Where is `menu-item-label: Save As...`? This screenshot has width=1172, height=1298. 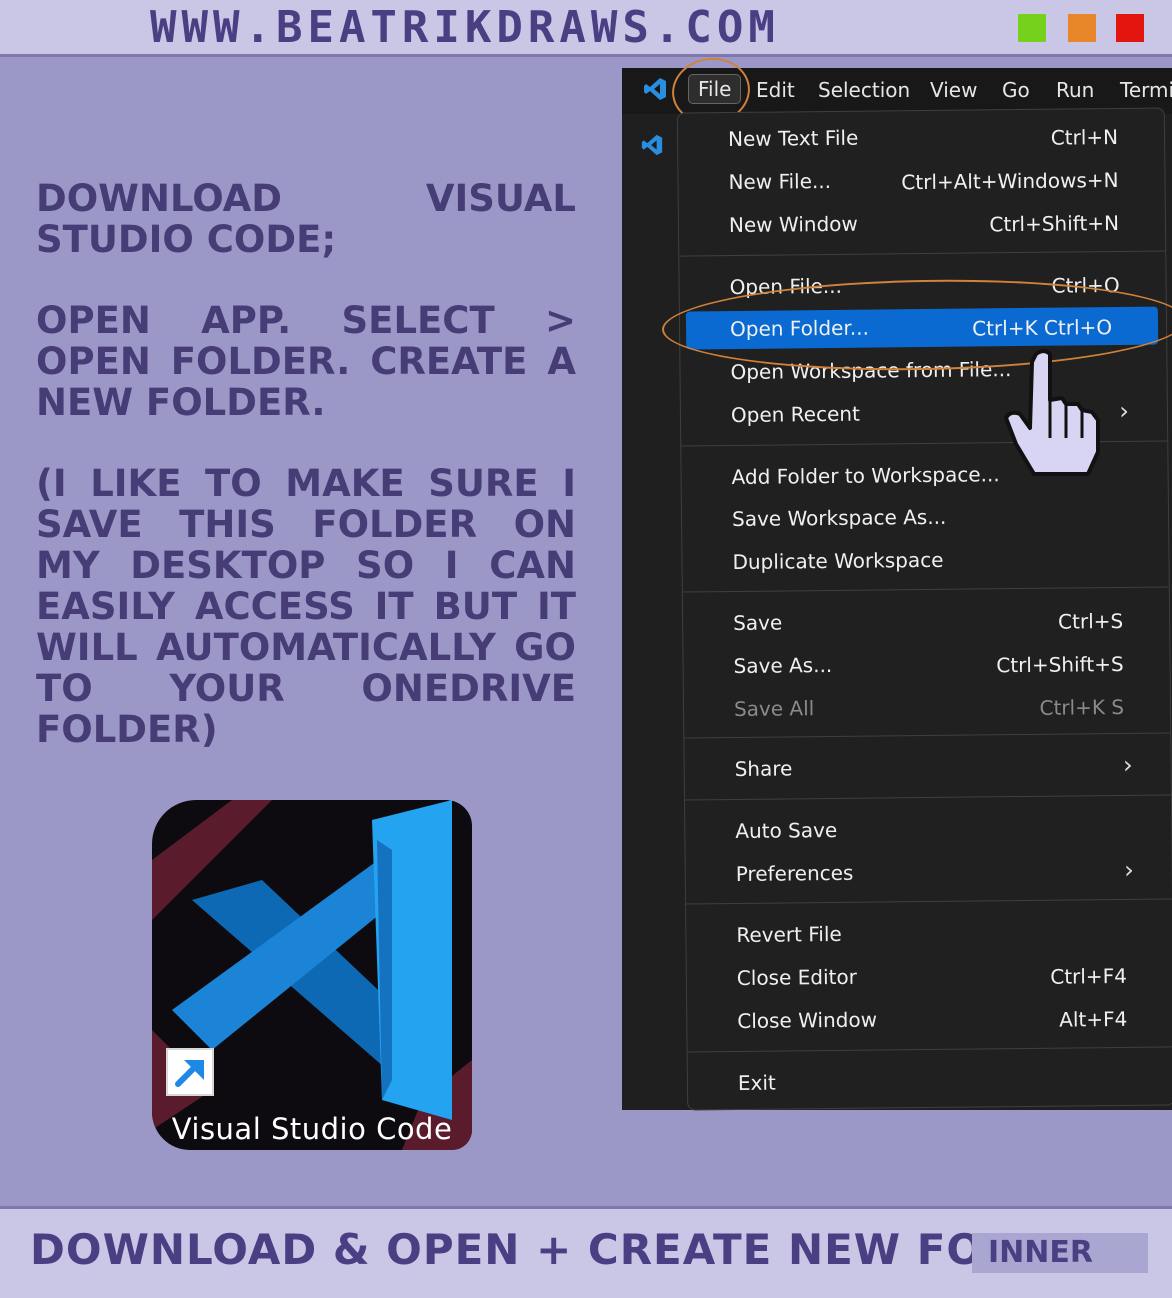
menu-item-label: Save As... is located at coordinates (783, 665).